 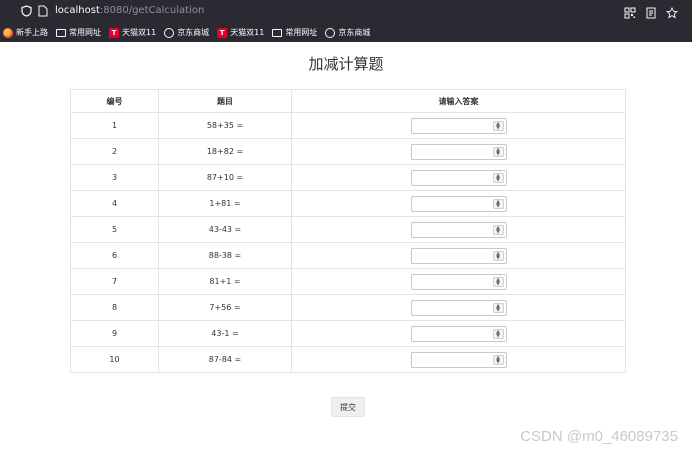 I want to click on header-number: 编号, so click(x=114, y=101).